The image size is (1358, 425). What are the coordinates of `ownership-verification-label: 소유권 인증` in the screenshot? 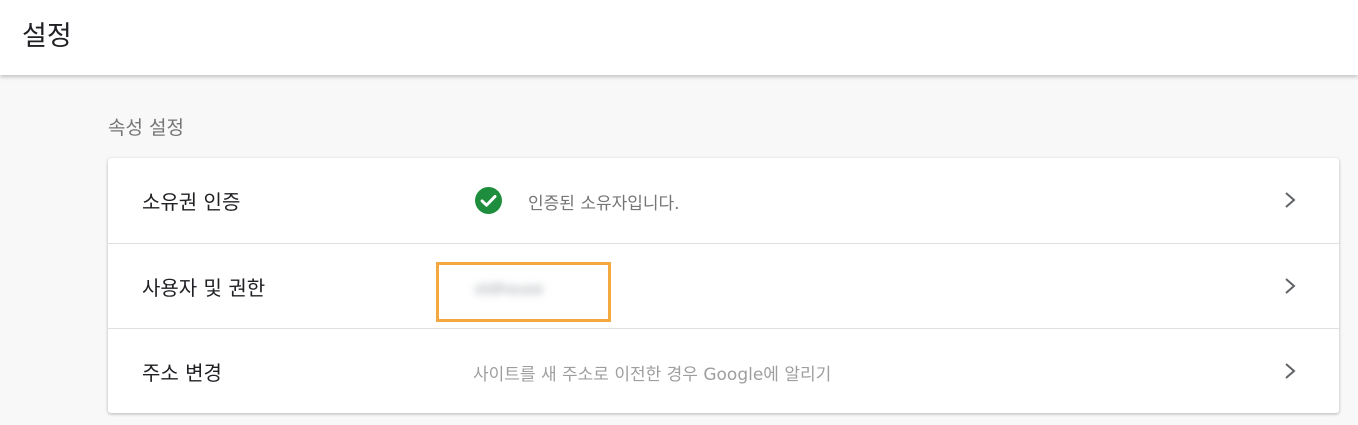 It's located at (191, 202).